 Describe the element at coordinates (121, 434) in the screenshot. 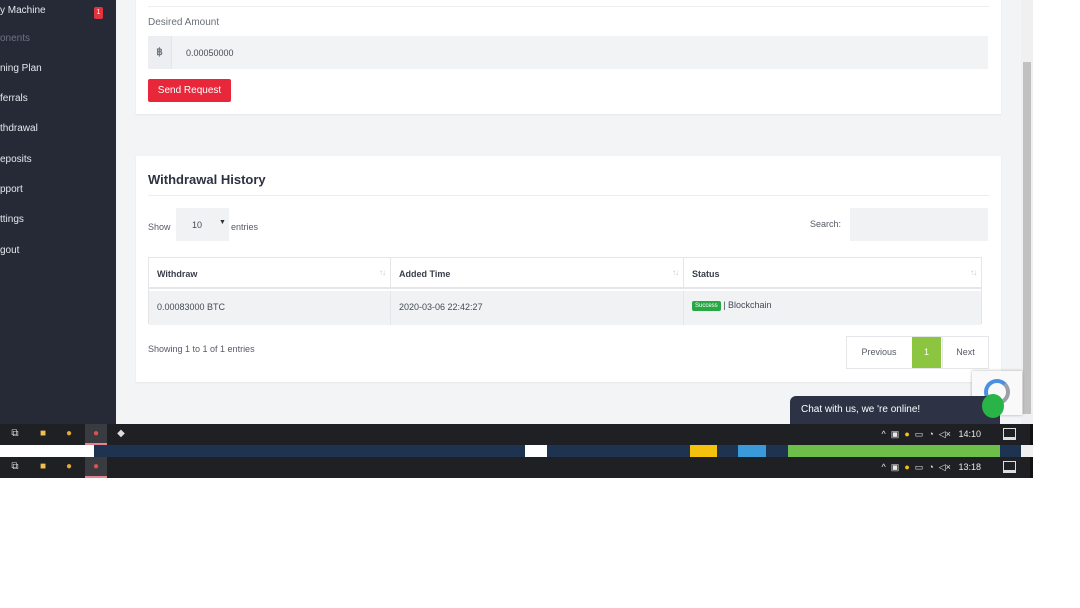

I see `app-icon: ◆` at that location.